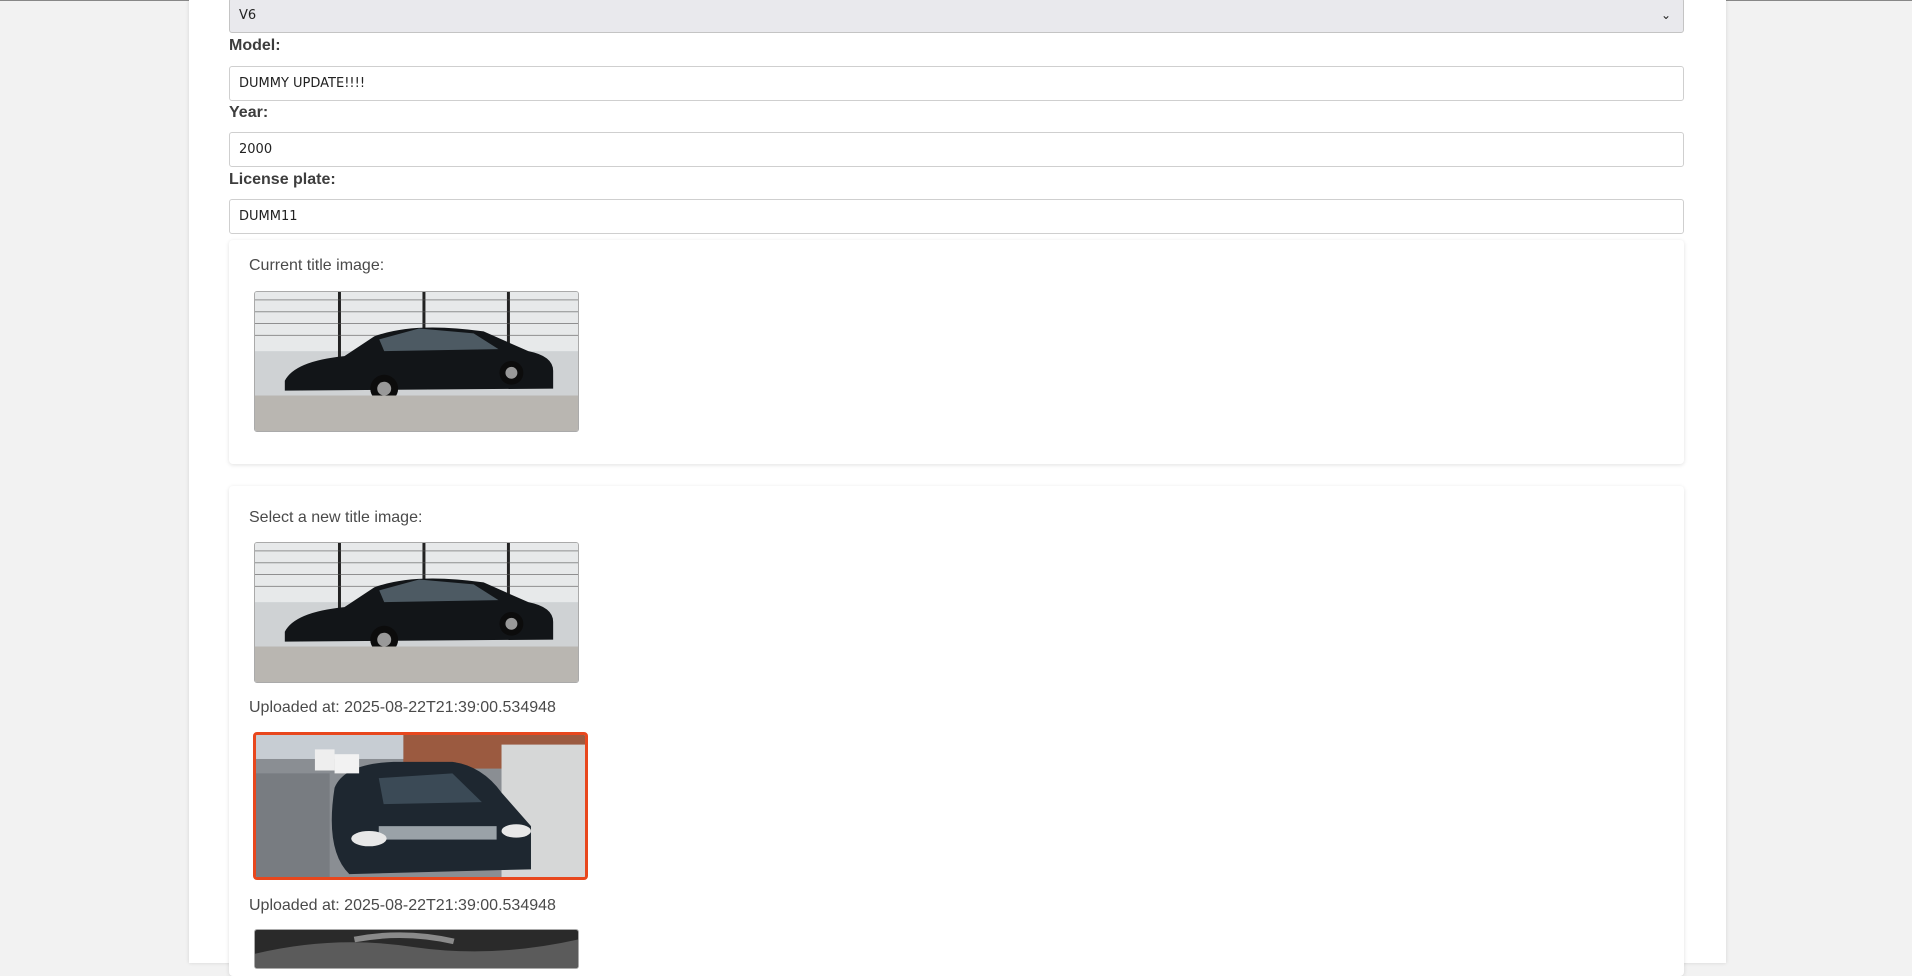 The image size is (1912, 976). What do you see at coordinates (282, 179) in the screenshot?
I see `license-plate-label: License plate:` at bounding box center [282, 179].